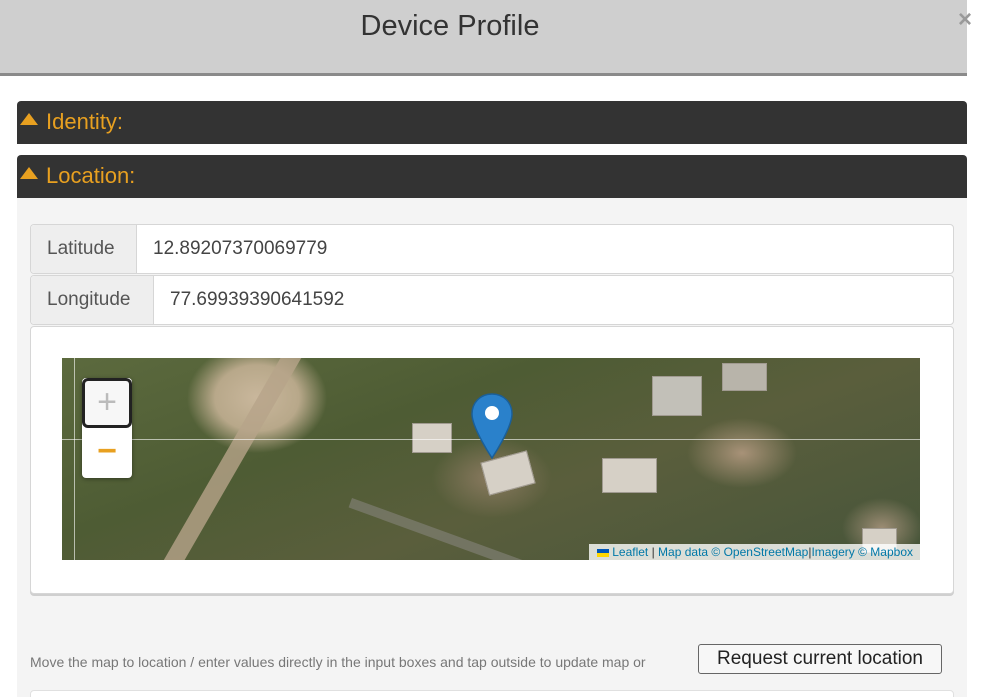  Describe the element at coordinates (820, 659) in the screenshot. I see `request-location-button: Request current location` at that location.